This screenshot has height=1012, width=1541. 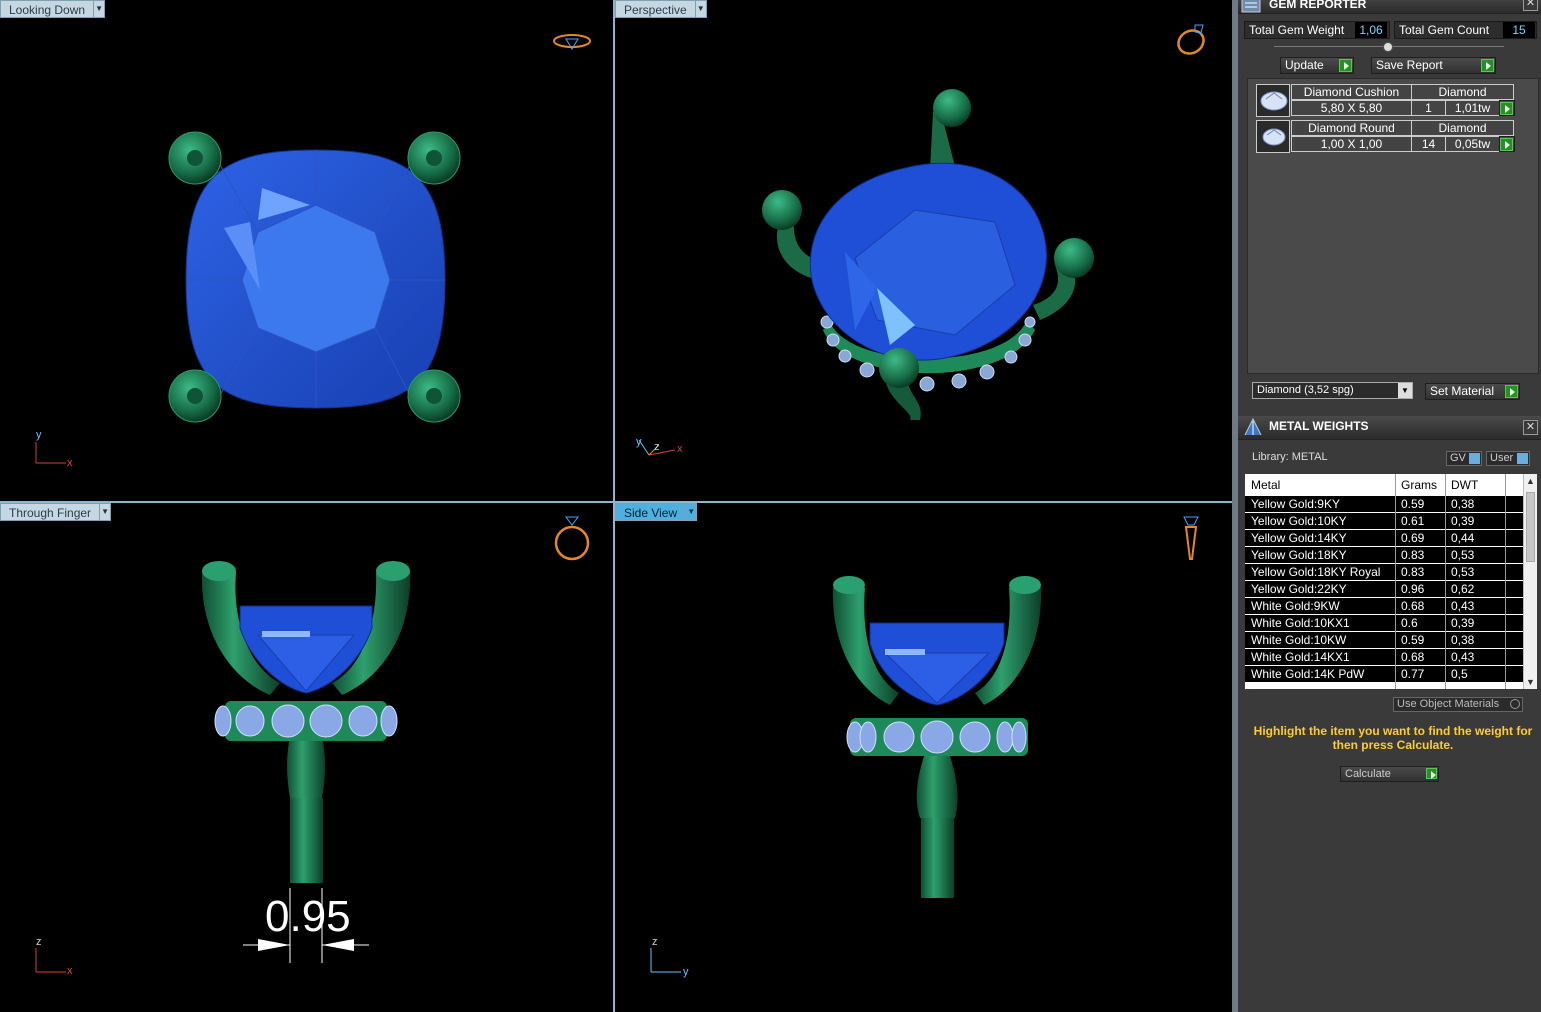 I want to click on table-row: White Gold:10KX1 0.6 0,39, so click(x=1384, y=623).